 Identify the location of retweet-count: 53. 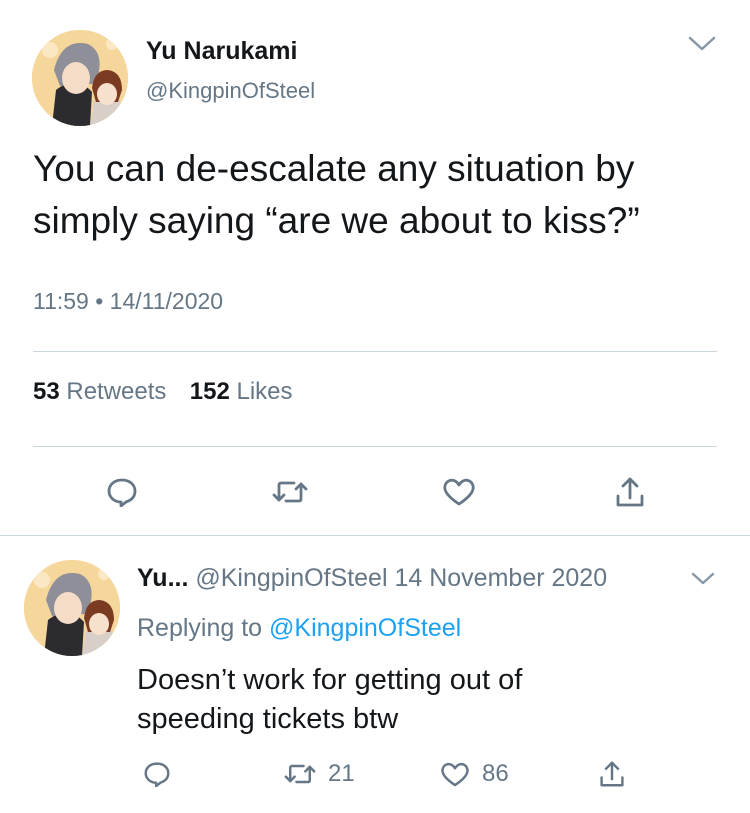
(46, 391).